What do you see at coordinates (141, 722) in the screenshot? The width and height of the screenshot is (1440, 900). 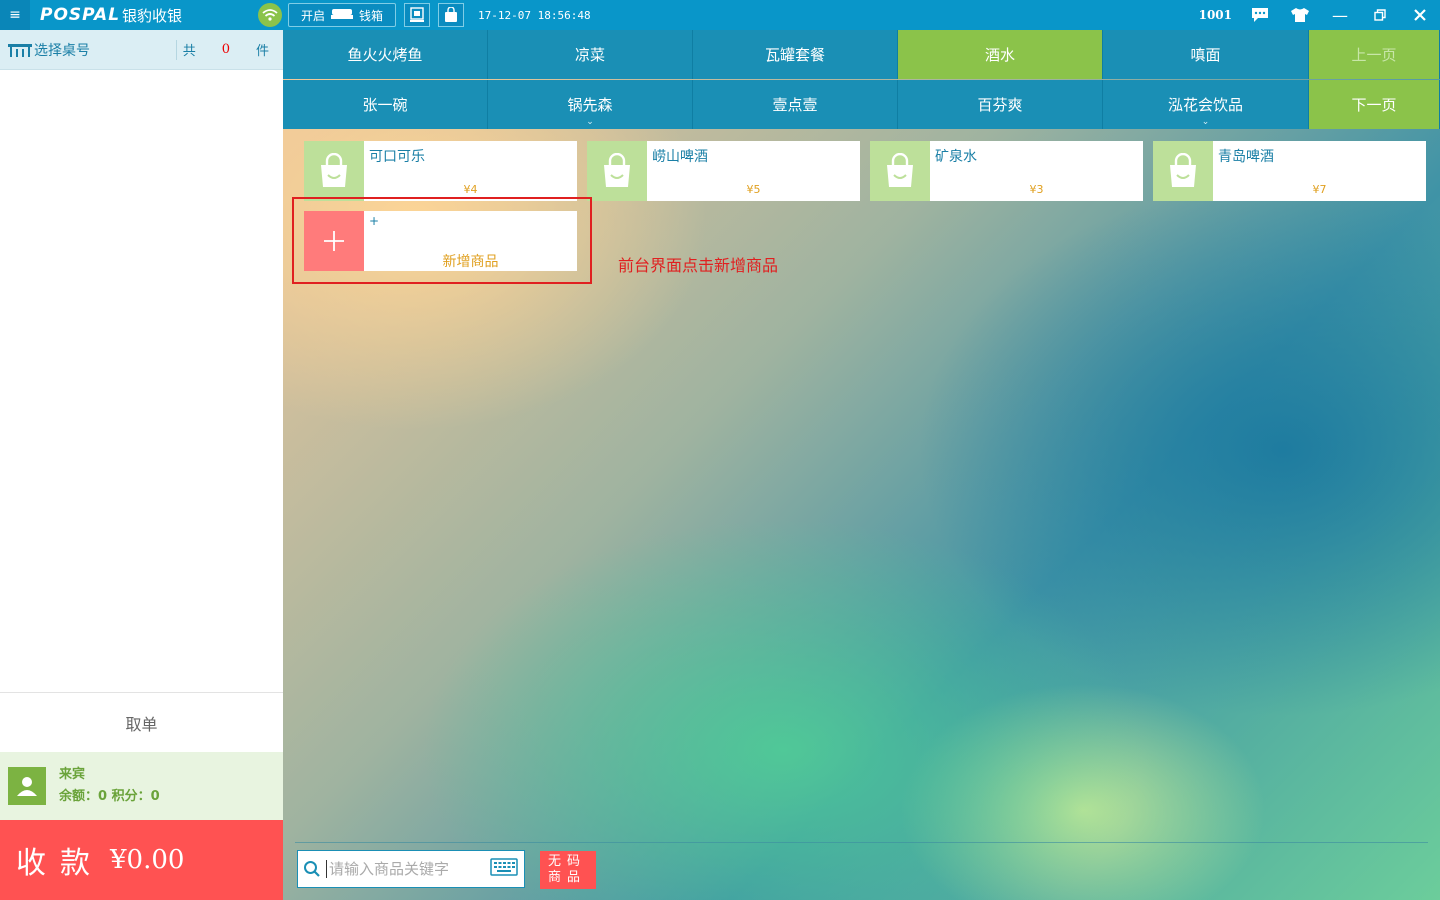 I see `fetch-order-button: 取单` at bounding box center [141, 722].